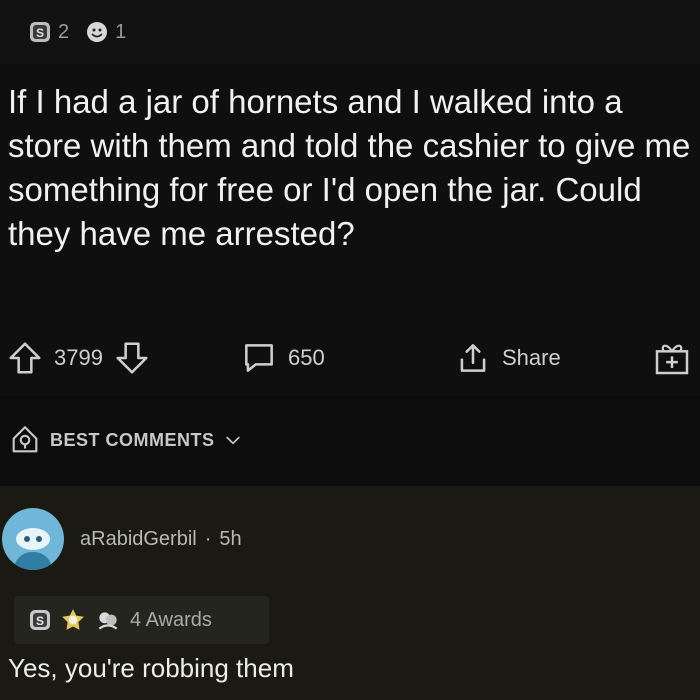  I want to click on vote-control: 3799, so click(78, 358).